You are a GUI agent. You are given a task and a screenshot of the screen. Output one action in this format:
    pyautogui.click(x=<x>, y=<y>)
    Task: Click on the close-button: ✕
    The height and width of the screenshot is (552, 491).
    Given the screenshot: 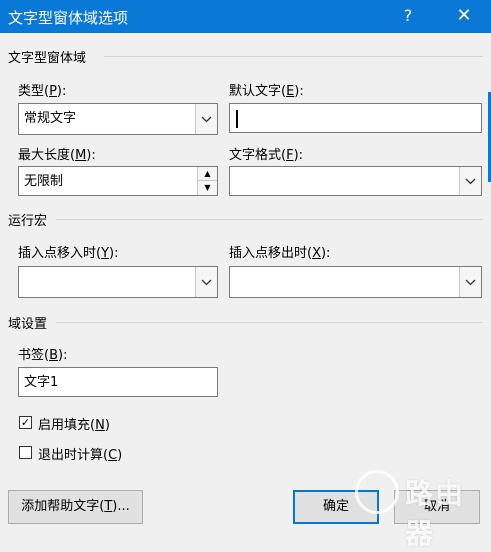 What is the action you would take?
    pyautogui.click(x=464, y=16)
    